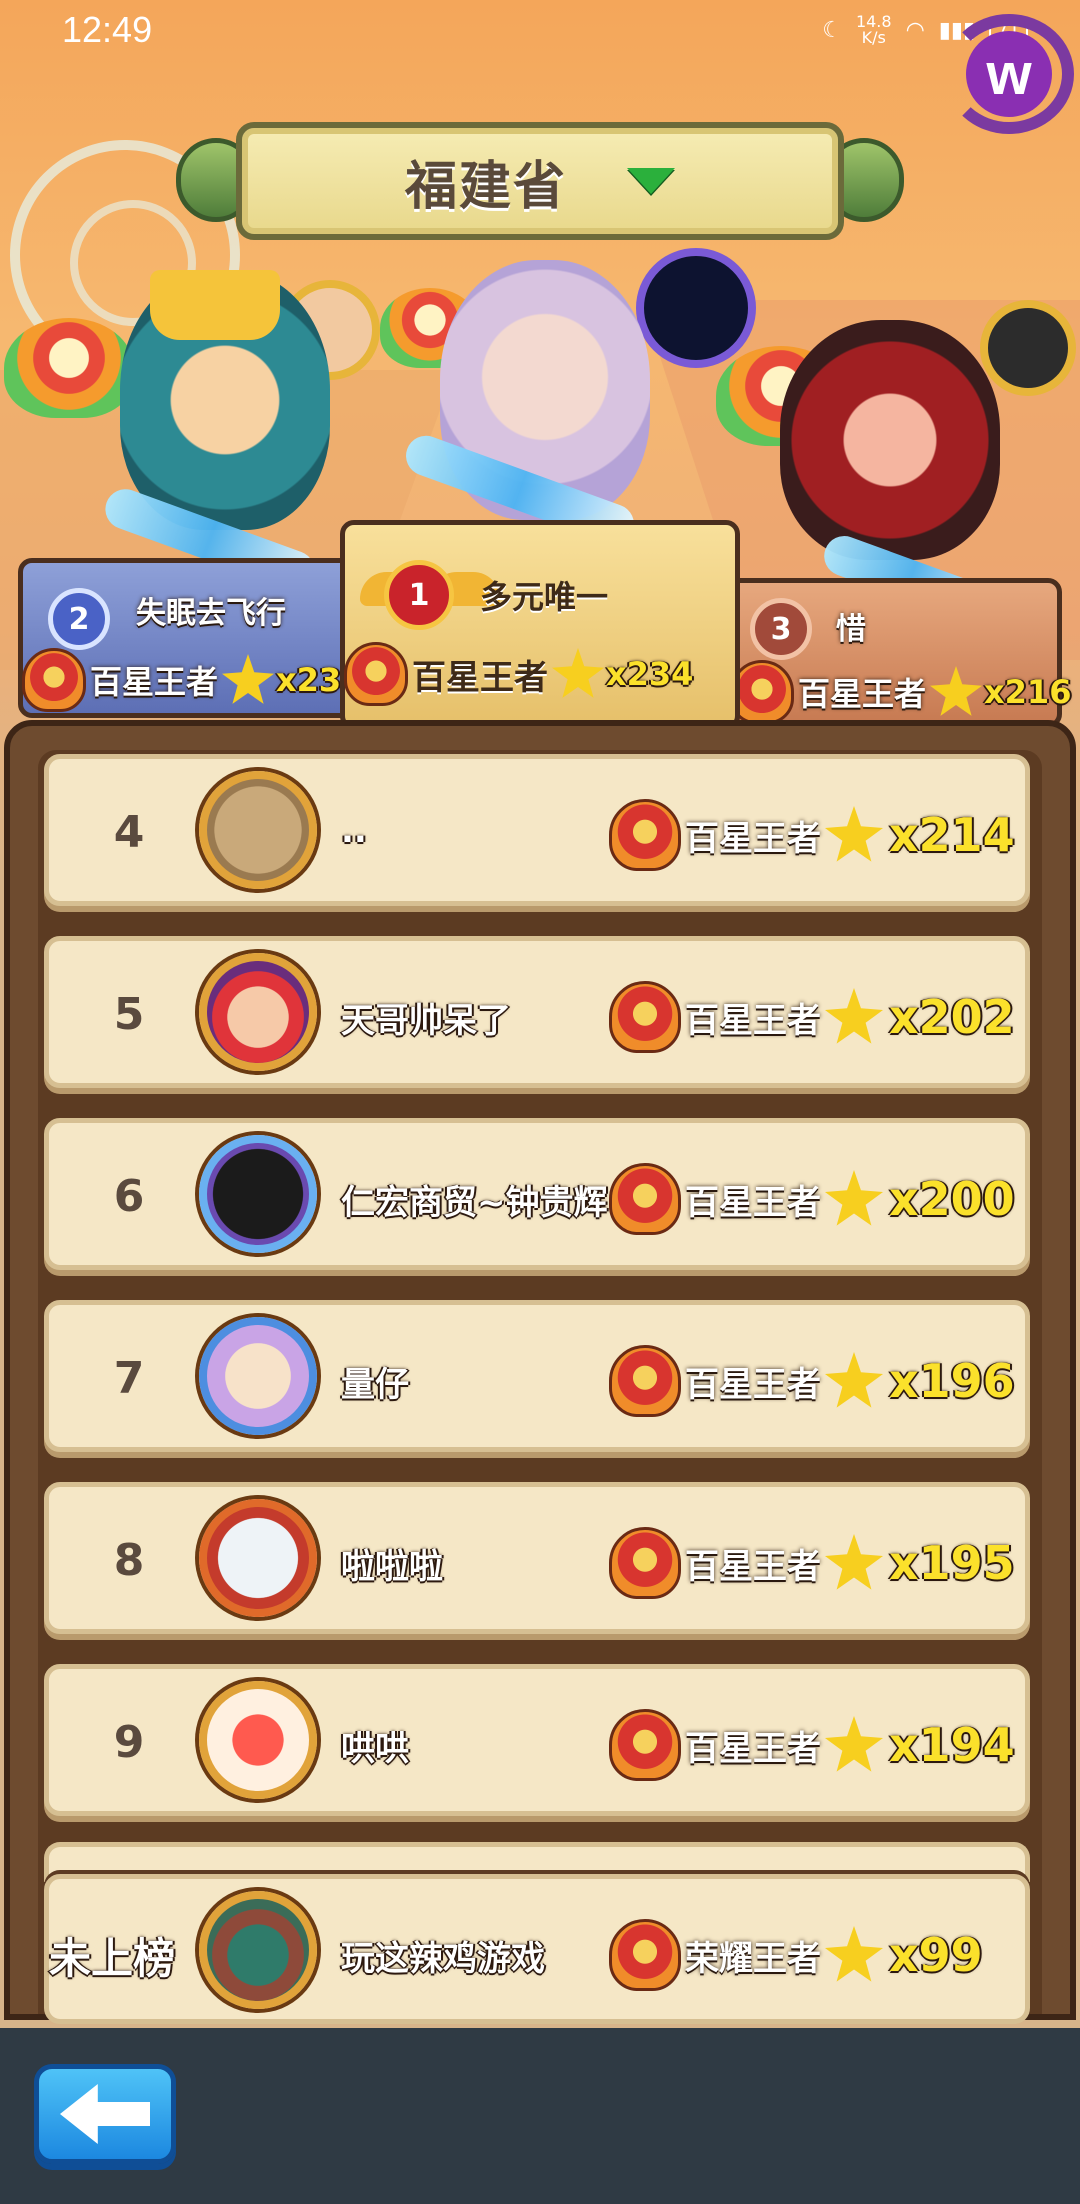 This screenshot has height=2204, width=1080. What do you see at coordinates (354, 831) in the screenshot?
I see `row-player-name: ..` at bounding box center [354, 831].